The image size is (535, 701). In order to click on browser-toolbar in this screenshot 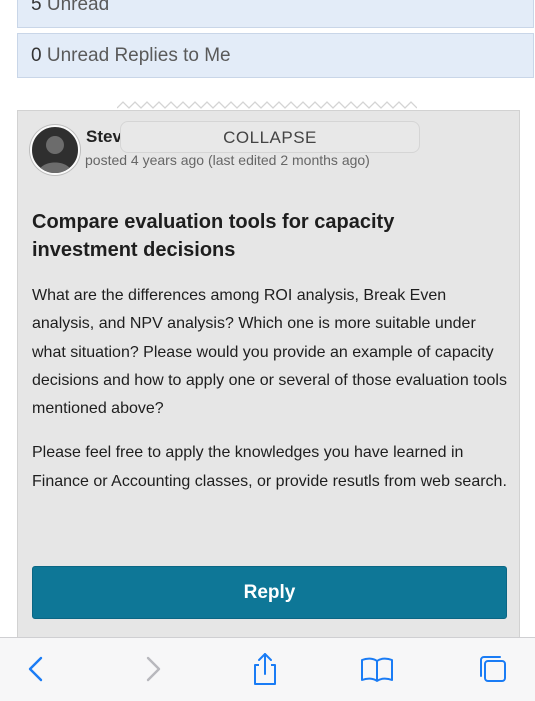, I will do `click(267, 669)`.